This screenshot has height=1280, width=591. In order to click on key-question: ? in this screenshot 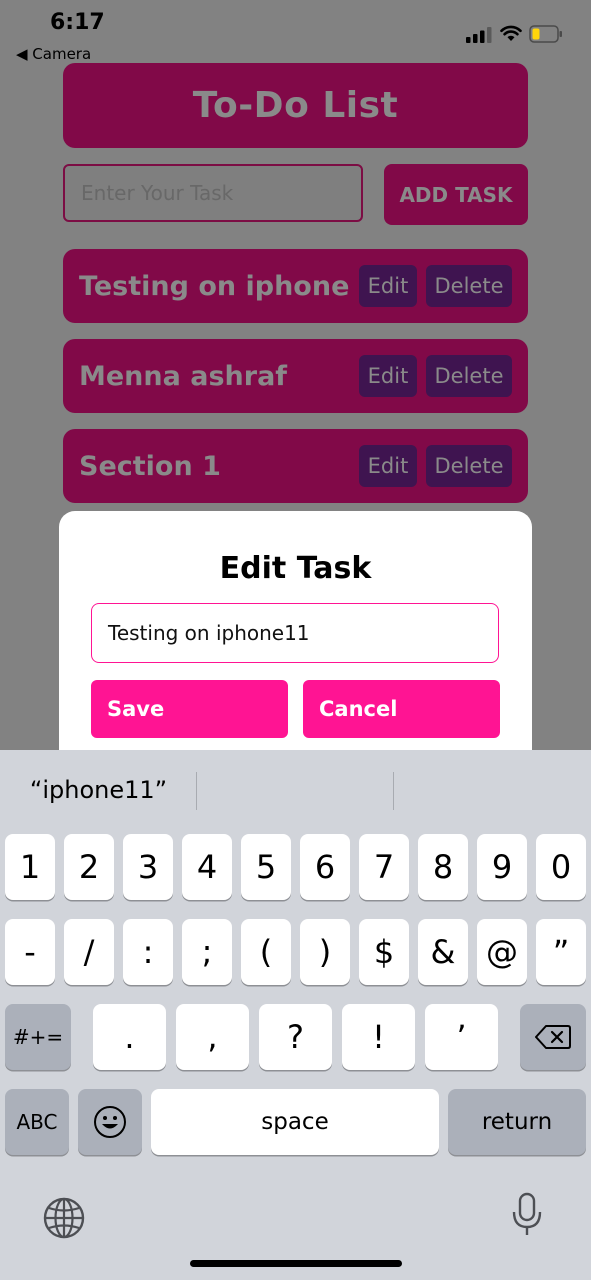, I will do `click(295, 1037)`.